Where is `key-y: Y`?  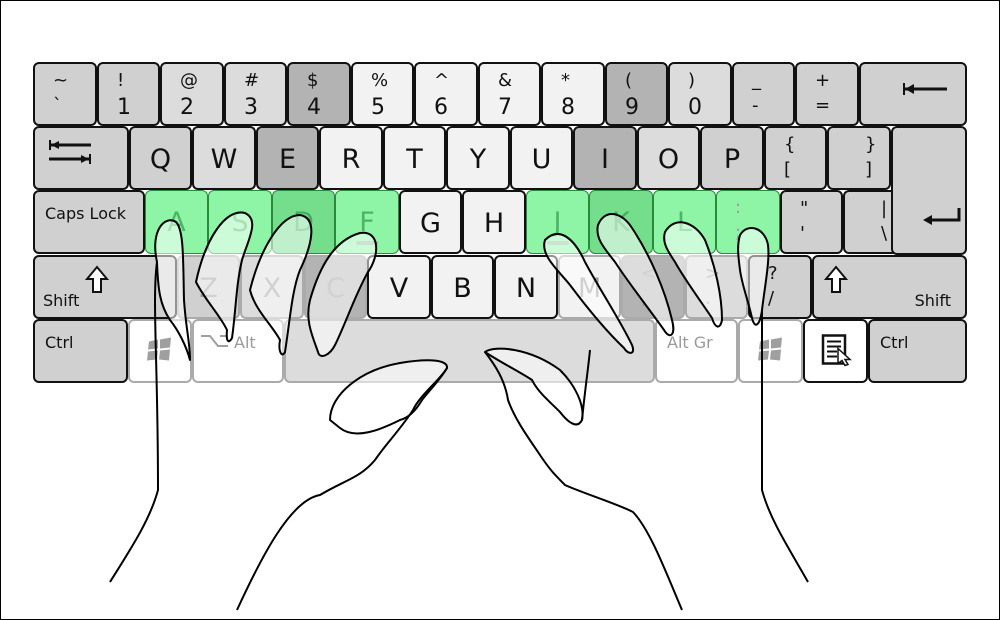 key-y: Y is located at coordinates (478, 158).